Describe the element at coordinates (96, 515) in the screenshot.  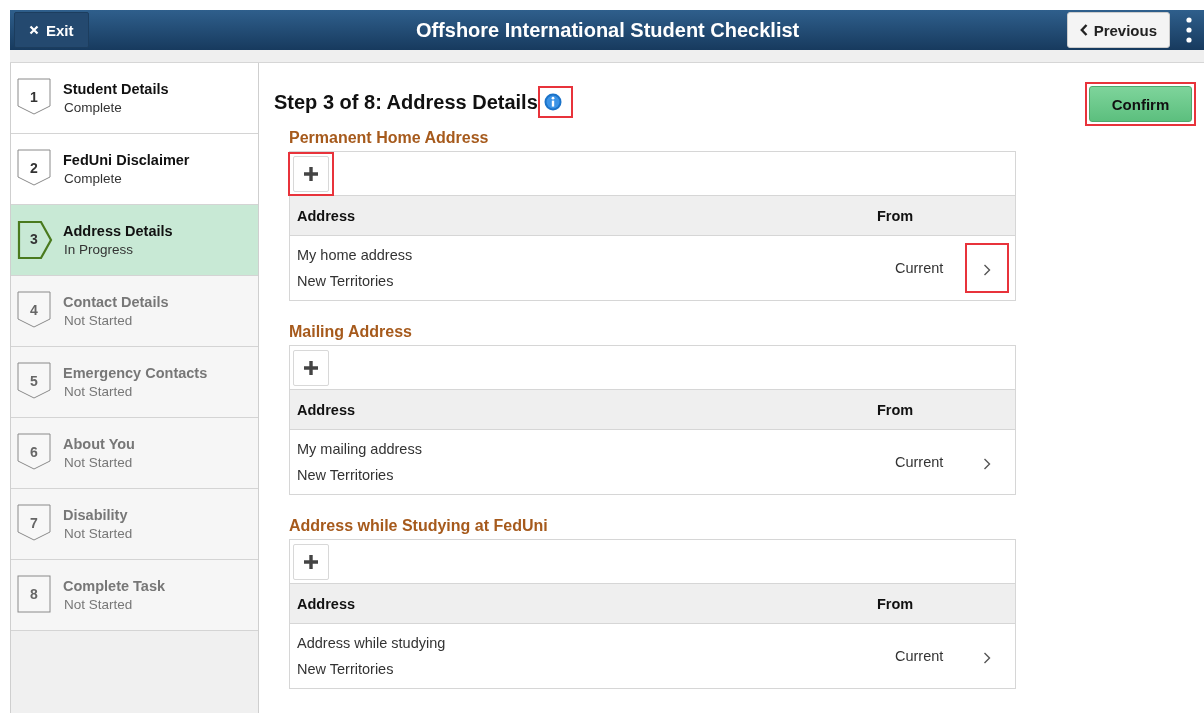
I see `step-title: Disability` at that location.